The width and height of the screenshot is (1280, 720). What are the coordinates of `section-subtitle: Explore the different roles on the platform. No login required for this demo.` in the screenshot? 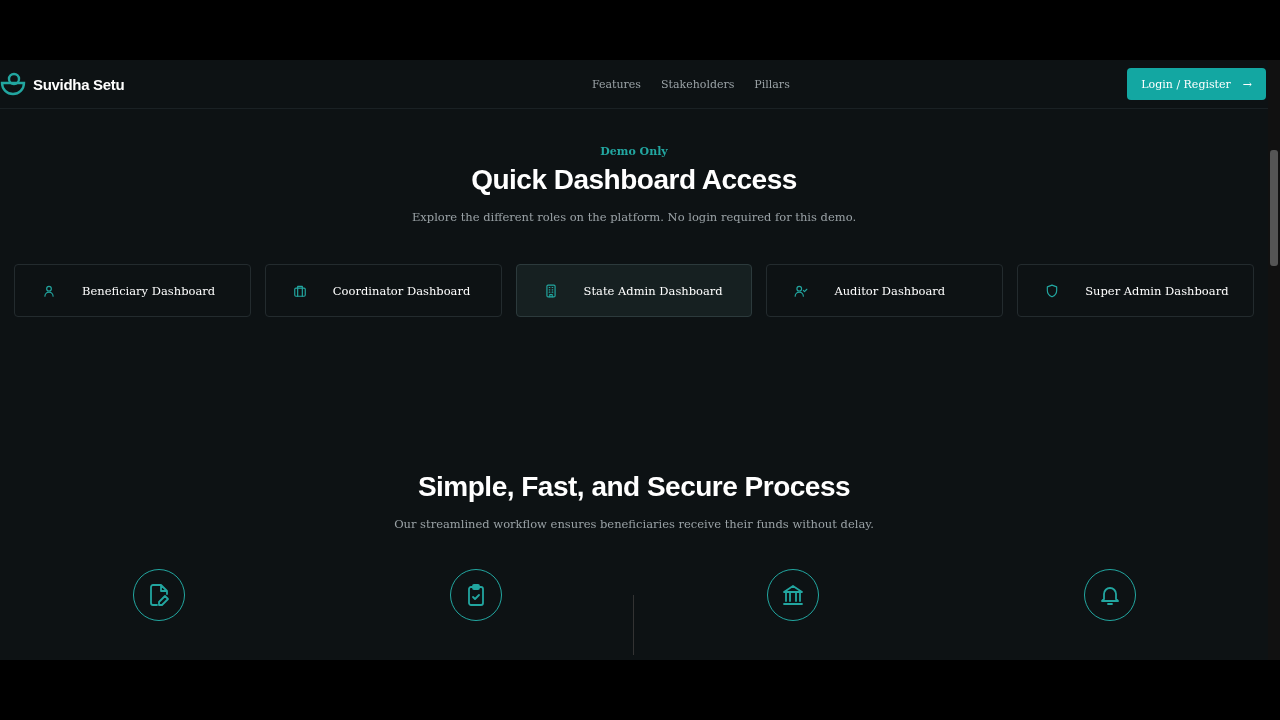 It's located at (634, 217).